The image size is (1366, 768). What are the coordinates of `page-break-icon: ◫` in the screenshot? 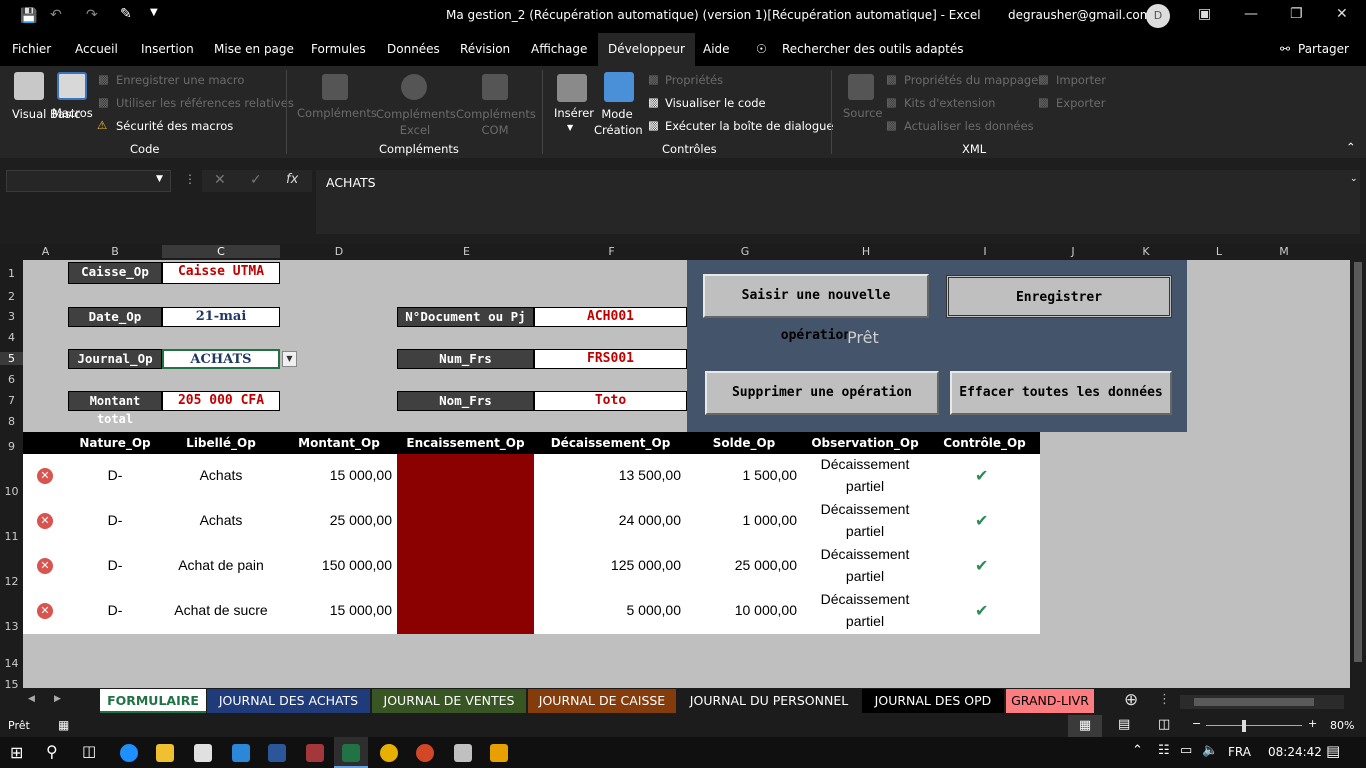 It's located at (1164, 724).